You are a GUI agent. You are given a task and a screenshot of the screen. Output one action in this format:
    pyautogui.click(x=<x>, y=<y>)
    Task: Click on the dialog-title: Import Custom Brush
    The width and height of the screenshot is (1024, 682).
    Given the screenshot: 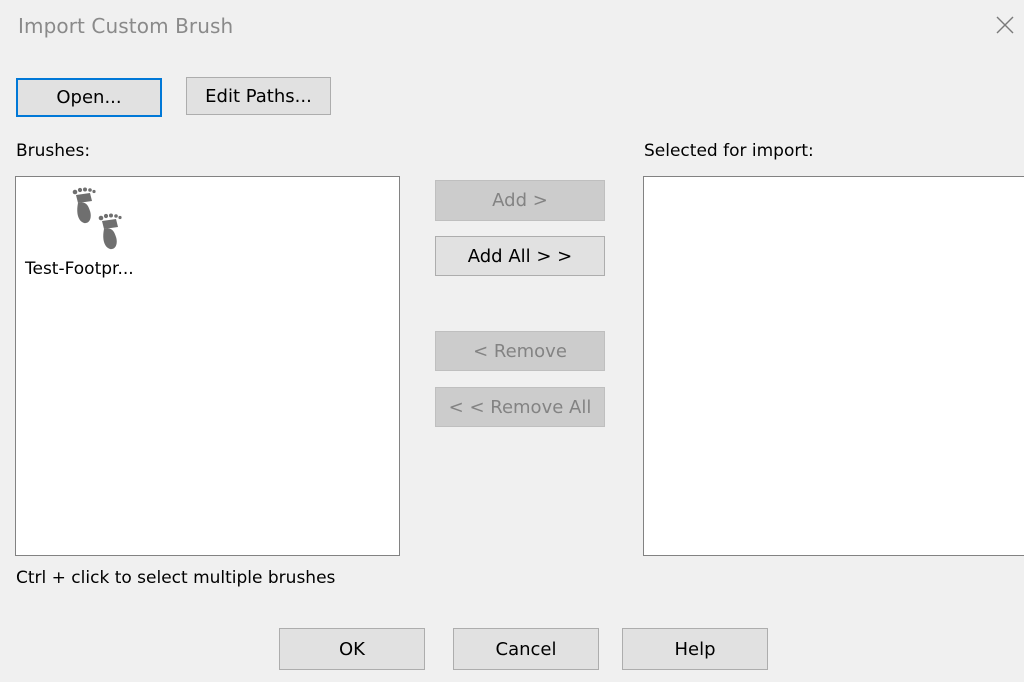 What is the action you would take?
    pyautogui.click(x=126, y=26)
    